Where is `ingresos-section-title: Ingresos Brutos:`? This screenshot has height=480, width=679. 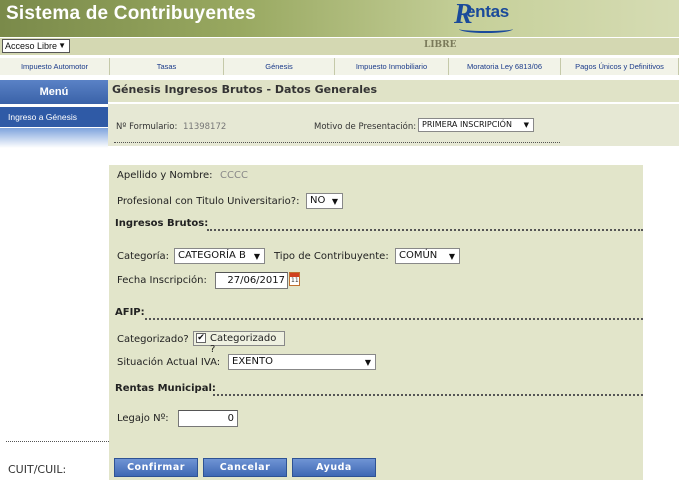 ingresos-section-title: Ingresos Brutos: is located at coordinates (162, 223).